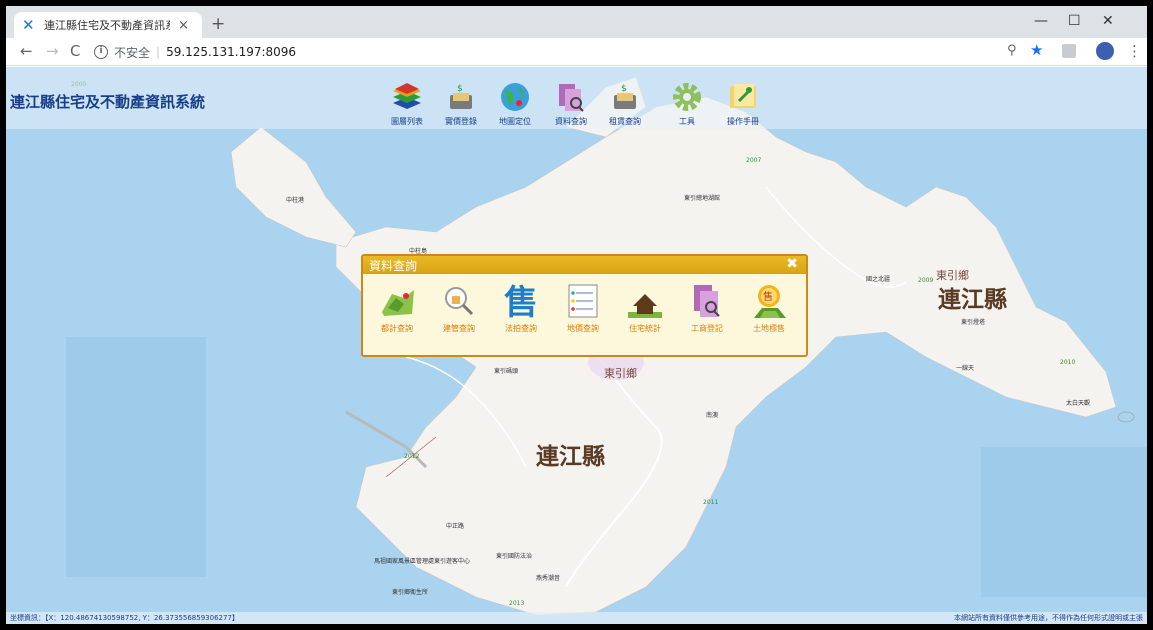 Image resolution: width=1153 pixels, height=630 pixels. Describe the element at coordinates (620, 373) in the screenshot. I see `township-label: 東引鄉` at that location.